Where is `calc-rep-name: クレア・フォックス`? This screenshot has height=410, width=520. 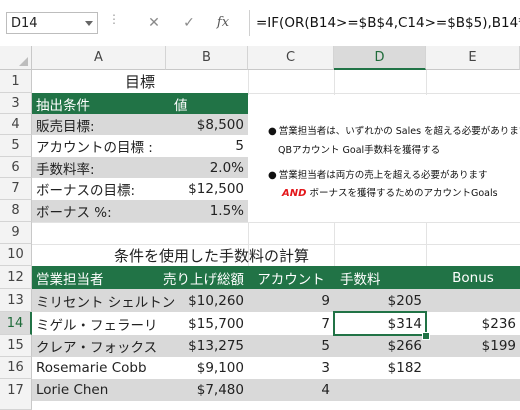 calc-rep-name: クレア・フォックス is located at coordinates (99, 346).